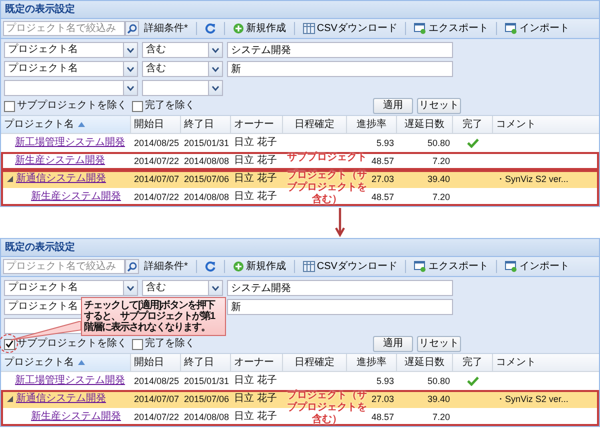 Image resolution: width=600 pixels, height=429 pixels. Describe the element at coordinates (153, 316) in the screenshot. I see `callout-tooltip: チェックして[適用]ボタンを押下すると、サブプロジェクトが第1階層に表示されなくなります。` at that location.